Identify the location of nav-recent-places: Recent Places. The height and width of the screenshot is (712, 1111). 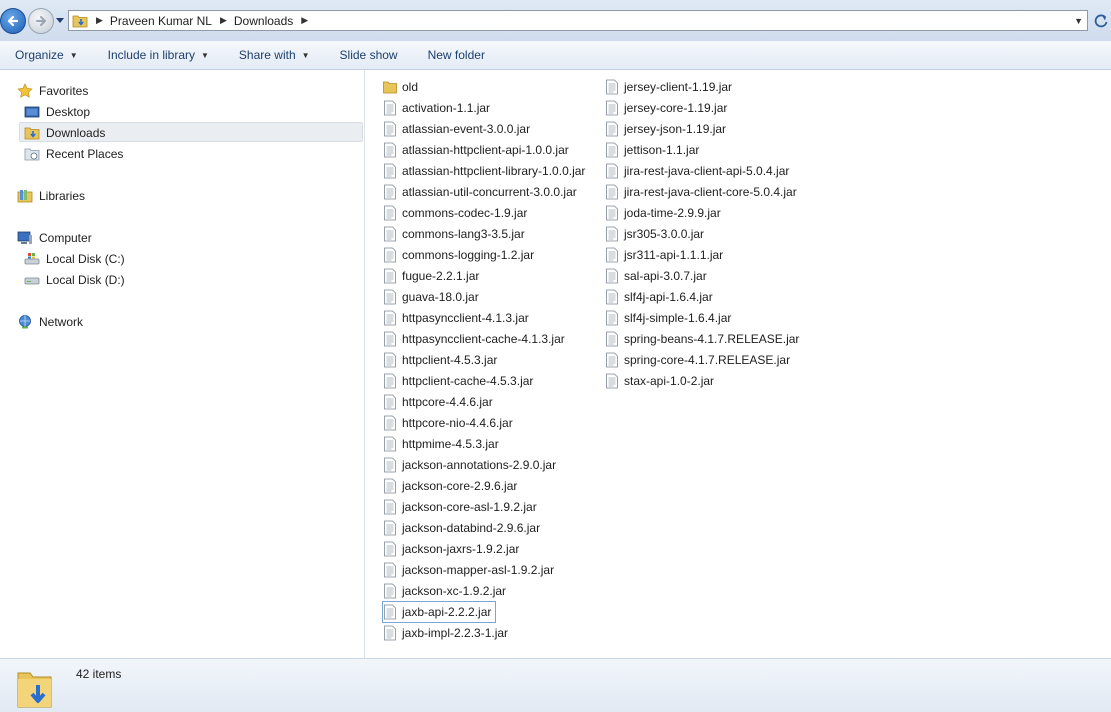
(73, 153).